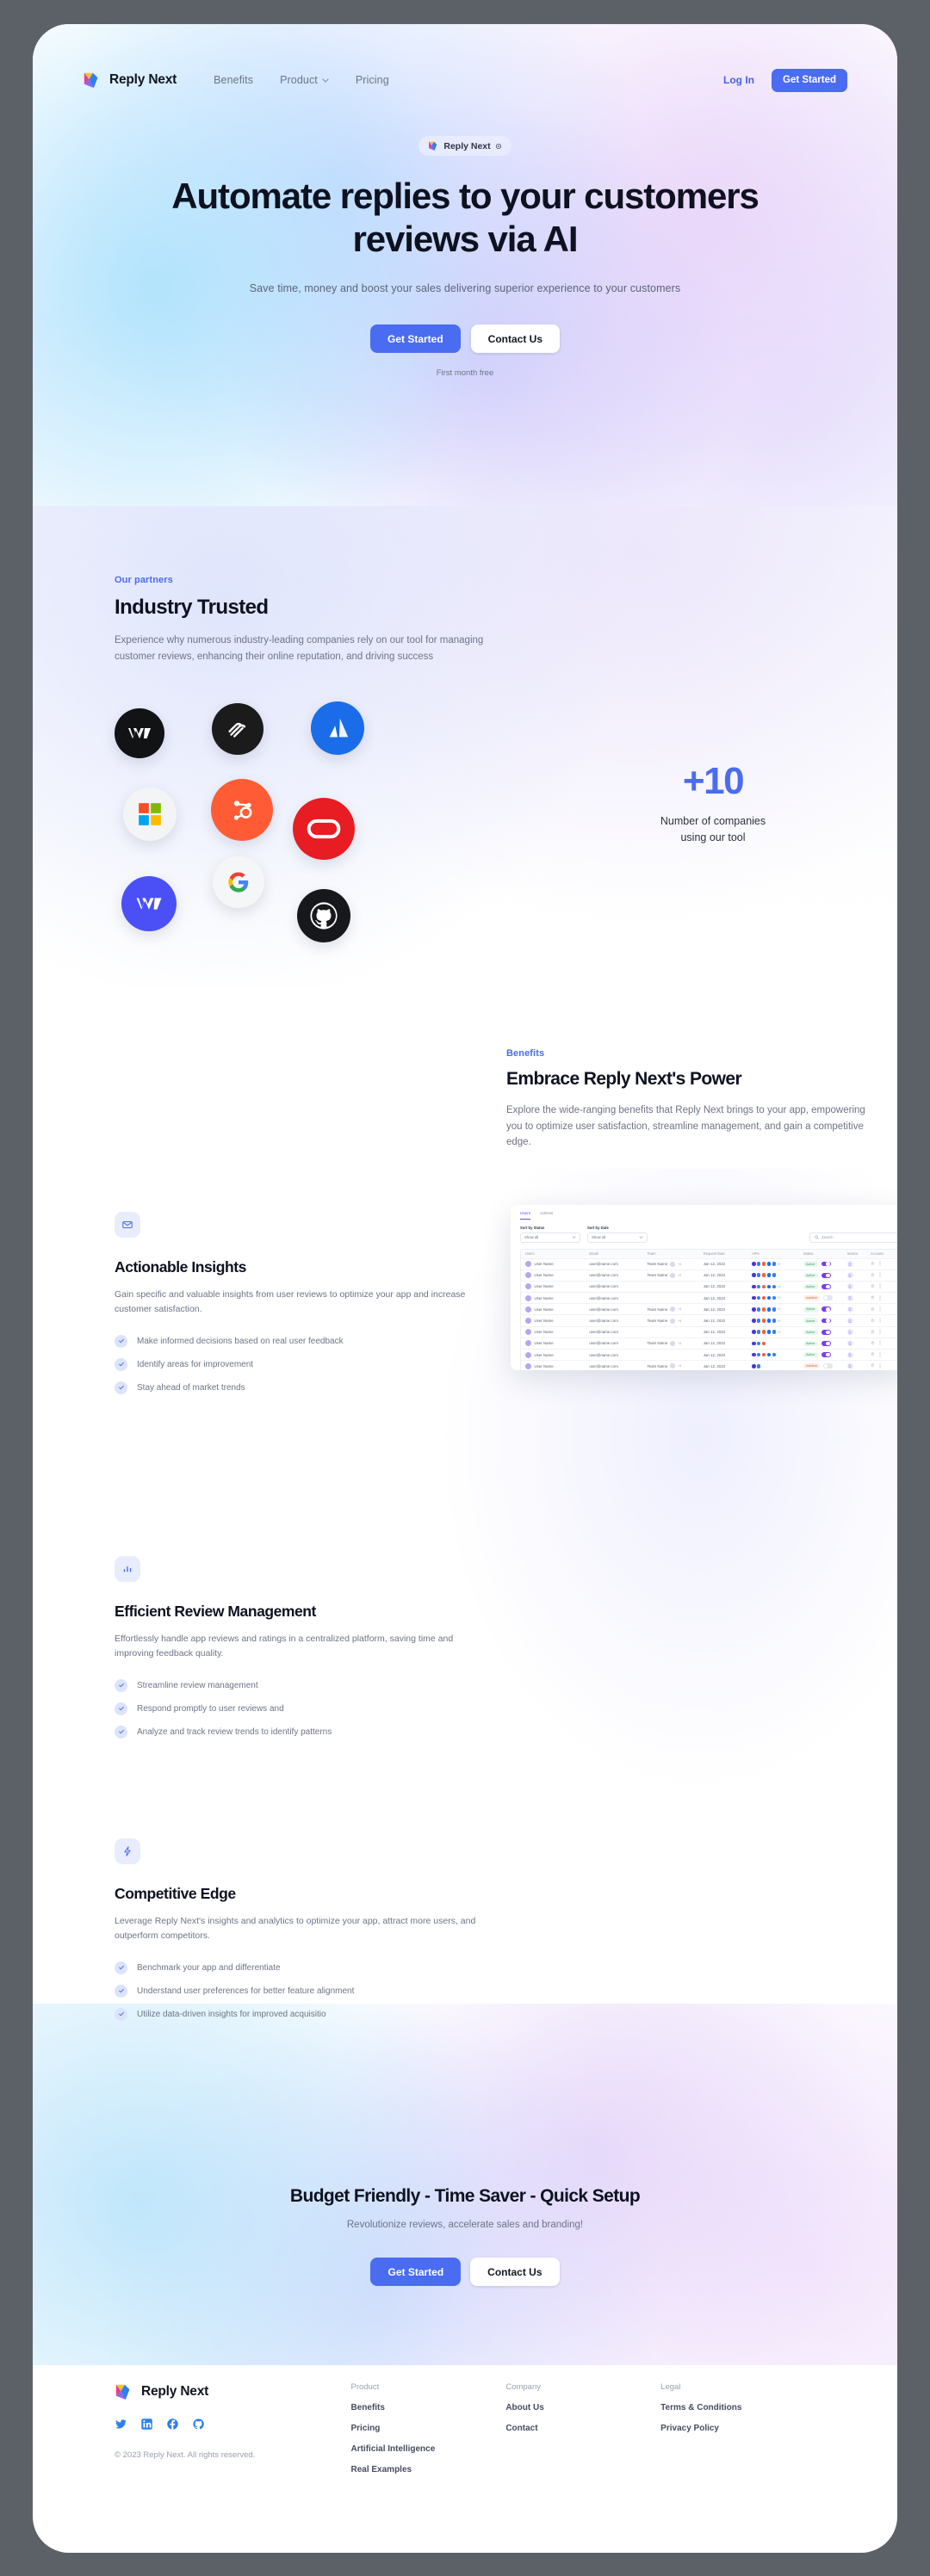 The height and width of the screenshot is (2576, 930). What do you see at coordinates (810, 80) in the screenshot?
I see `get-started-button-nav: Get Started` at bounding box center [810, 80].